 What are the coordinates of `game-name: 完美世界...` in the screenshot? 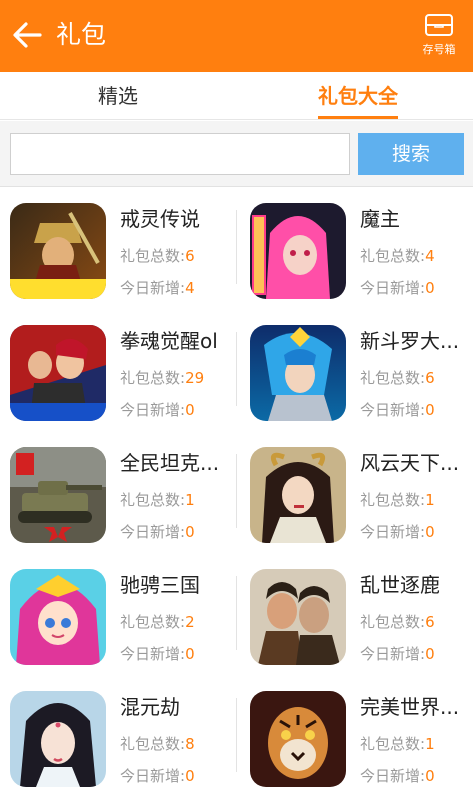 It's located at (410, 707).